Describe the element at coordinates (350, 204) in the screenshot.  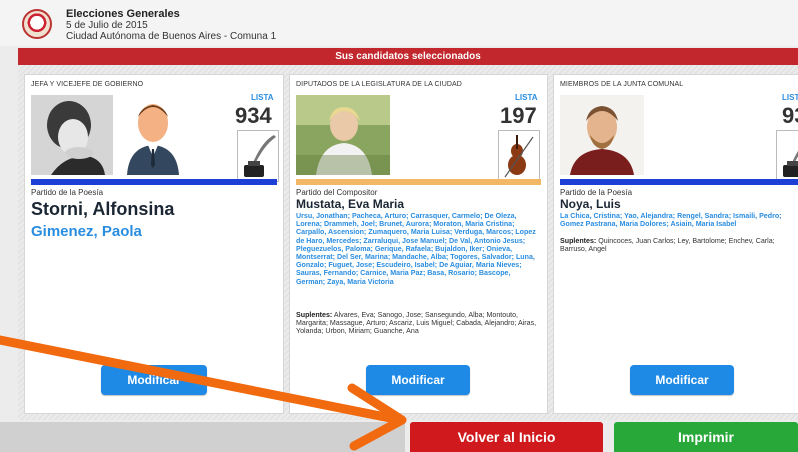
I see `candidate-primary: Mustata, Eva Maria` at that location.